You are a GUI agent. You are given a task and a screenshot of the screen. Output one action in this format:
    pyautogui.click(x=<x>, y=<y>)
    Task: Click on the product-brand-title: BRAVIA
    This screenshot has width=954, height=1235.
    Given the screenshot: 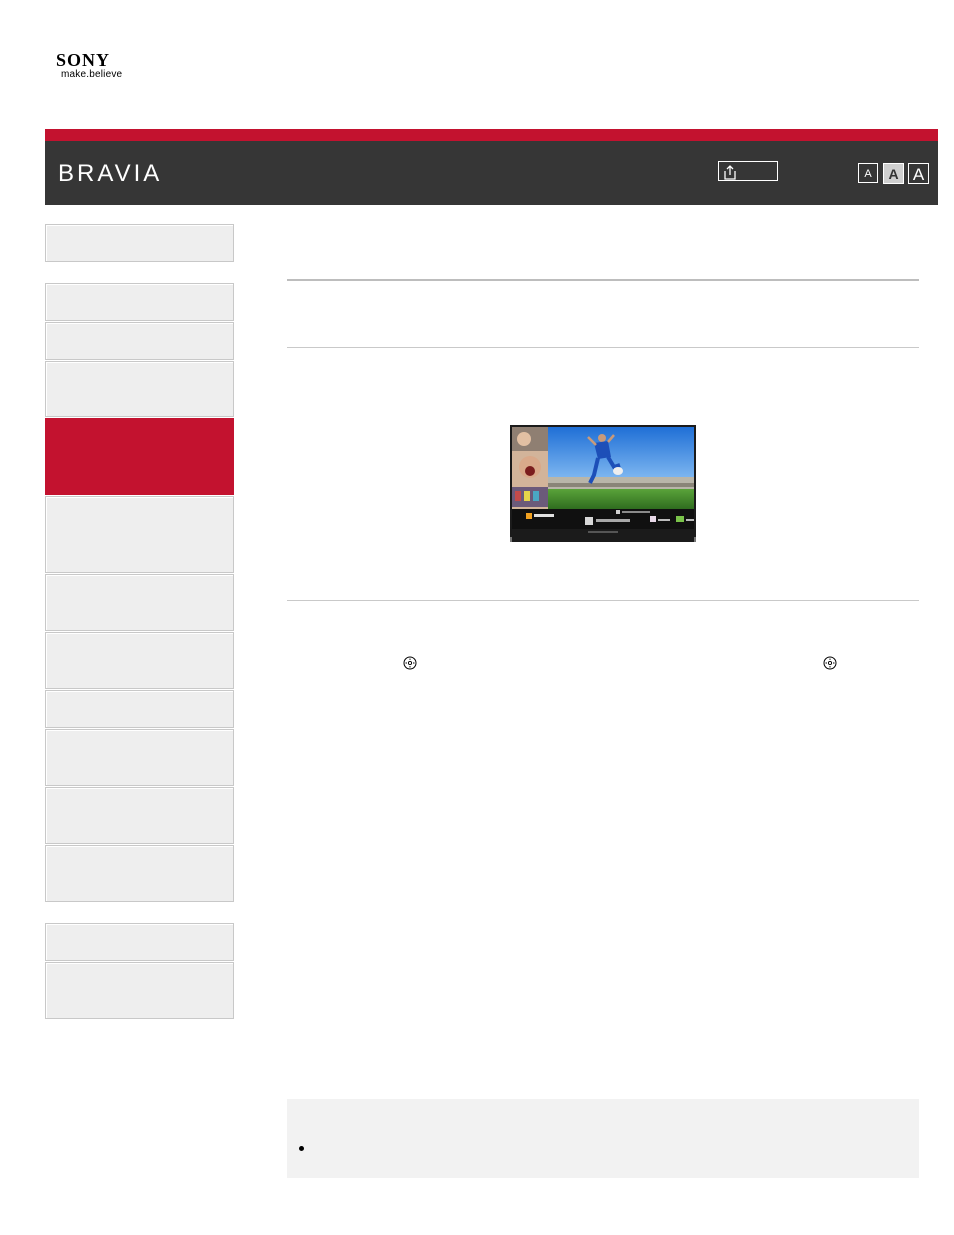 What is the action you would take?
    pyautogui.click(x=110, y=173)
    